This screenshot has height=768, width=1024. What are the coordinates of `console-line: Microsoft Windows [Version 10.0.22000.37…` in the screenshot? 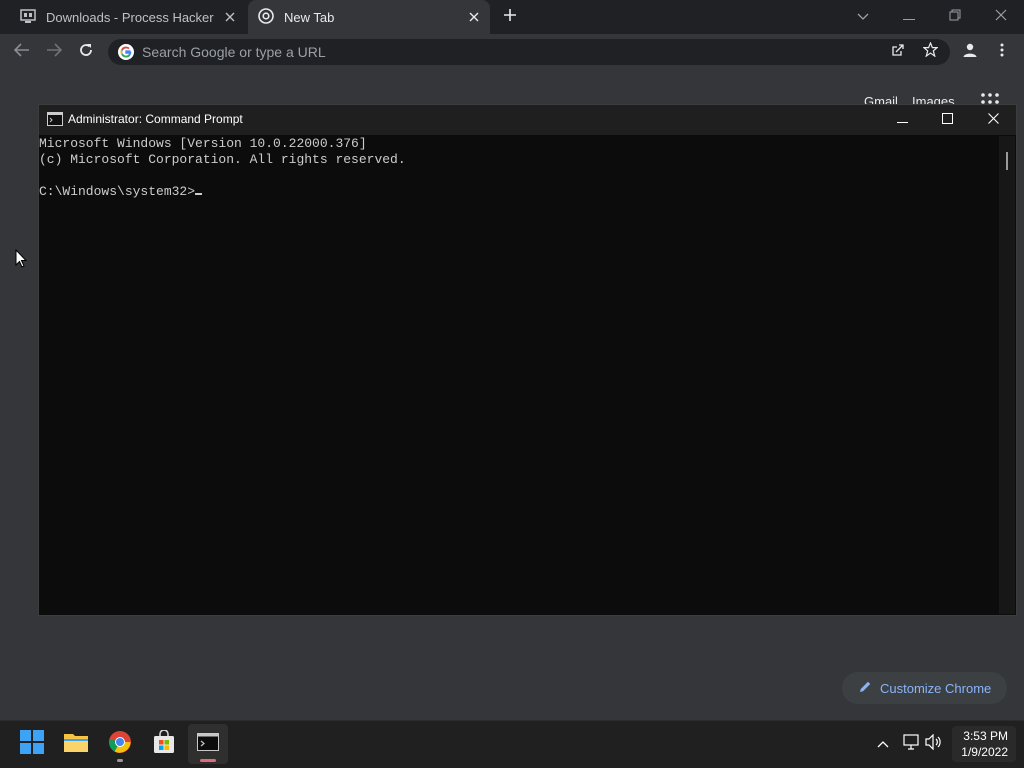 It's located at (203, 143).